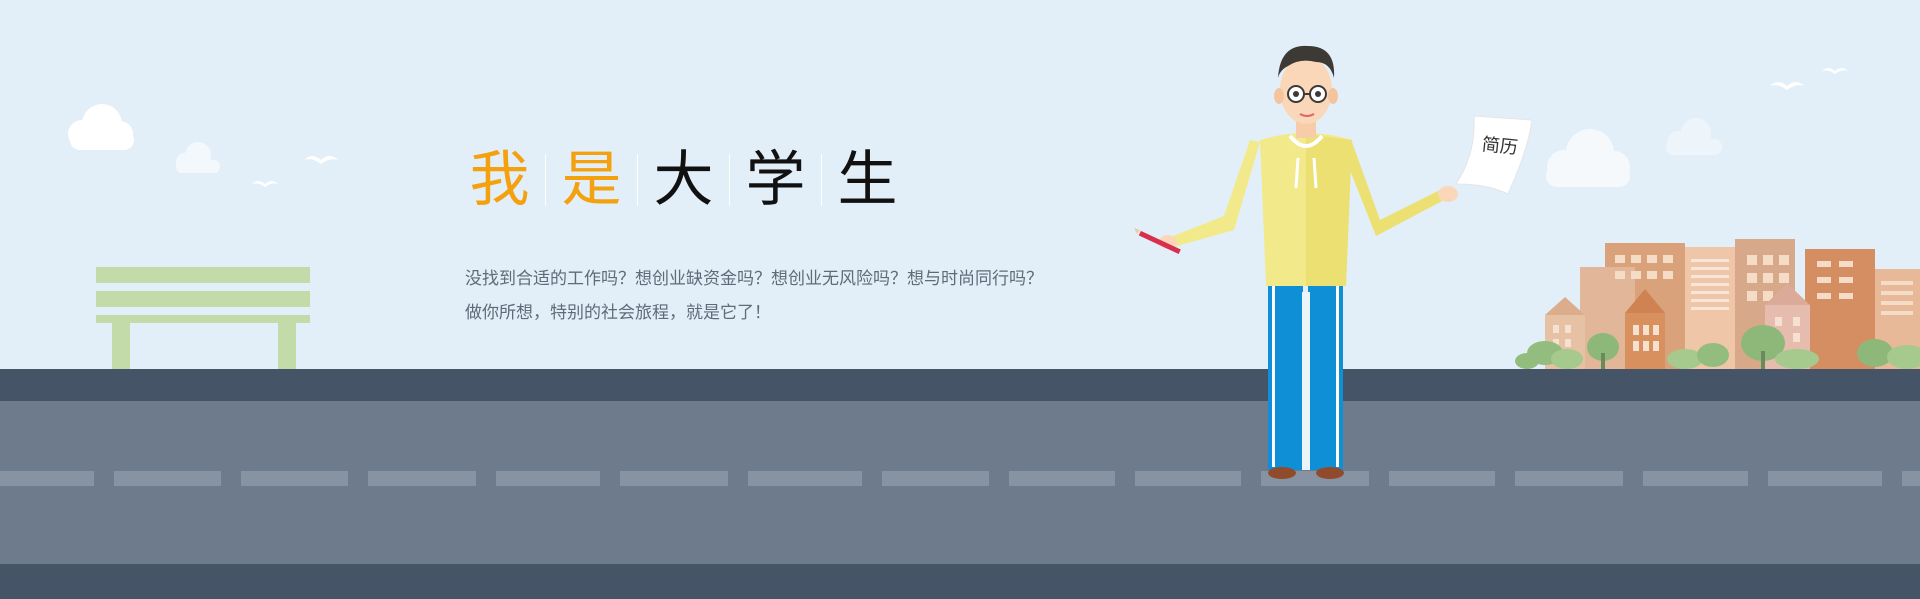 The height and width of the screenshot is (599, 1920). What do you see at coordinates (960, 385) in the screenshot?
I see `ground-top` at bounding box center [960, 385].